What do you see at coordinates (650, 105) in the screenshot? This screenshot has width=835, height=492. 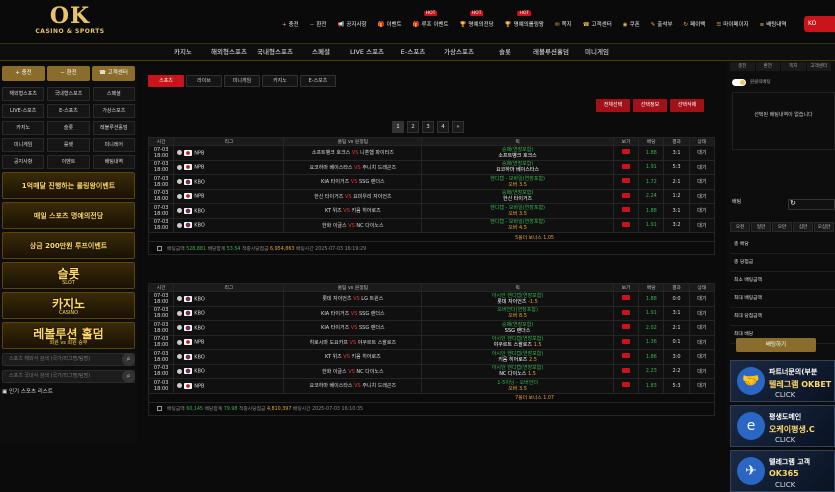 I see `action-button: 선택정보` at bounding box center [650, 105].